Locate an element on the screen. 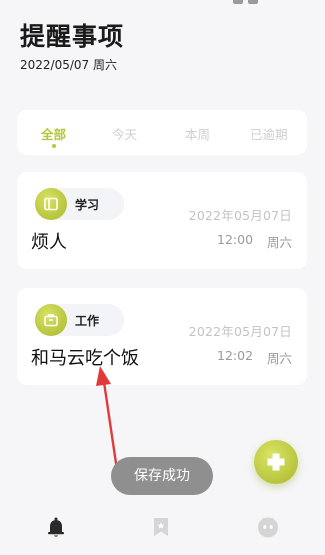  add-icon is located at coordinates (276, 462).